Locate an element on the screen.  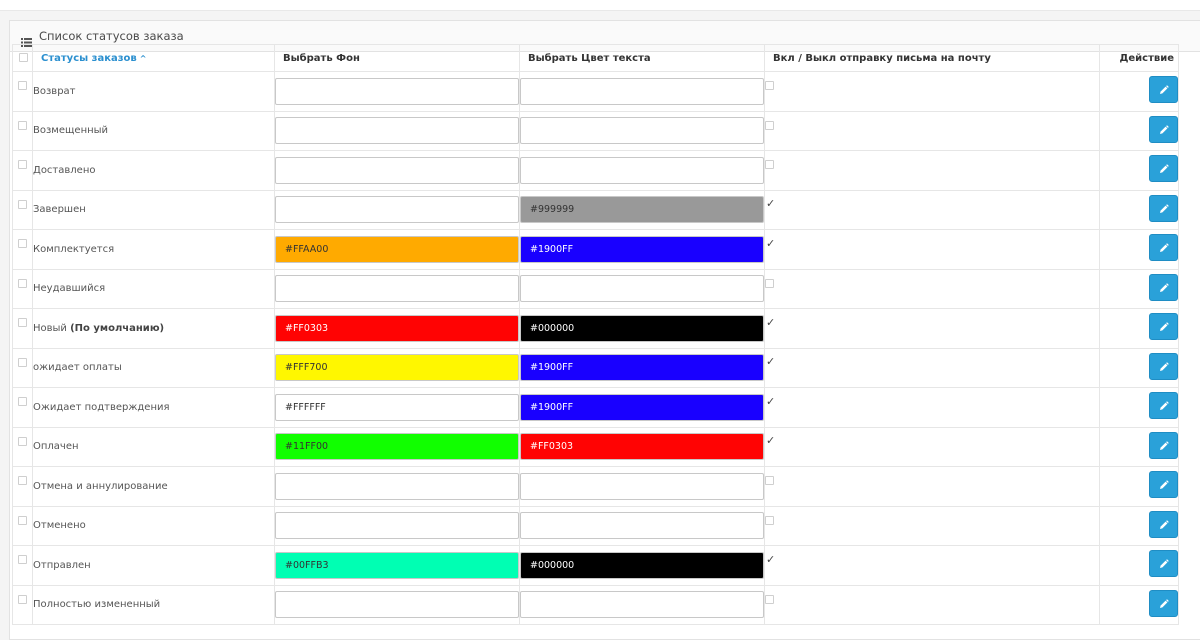
column-header-status: Статусы заказов ^ is located at coordinates (153, 58).